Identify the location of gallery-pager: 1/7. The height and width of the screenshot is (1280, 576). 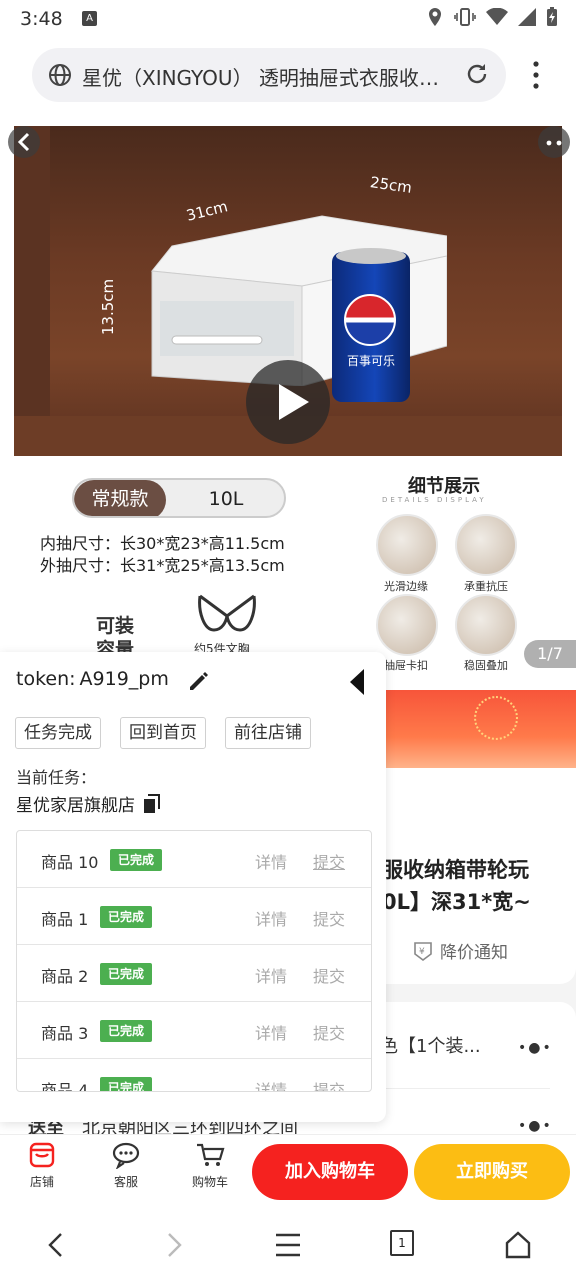
(550, 654).